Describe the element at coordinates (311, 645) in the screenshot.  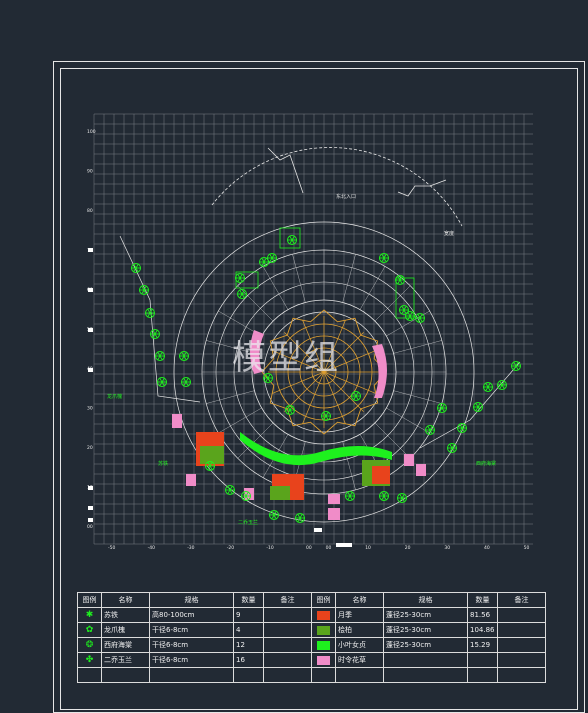
I see `legend-row-3: ❂ 西府海棠 干径6-8cm 12 小叶女贞 蓬径25-30cm 15.29` at that location.